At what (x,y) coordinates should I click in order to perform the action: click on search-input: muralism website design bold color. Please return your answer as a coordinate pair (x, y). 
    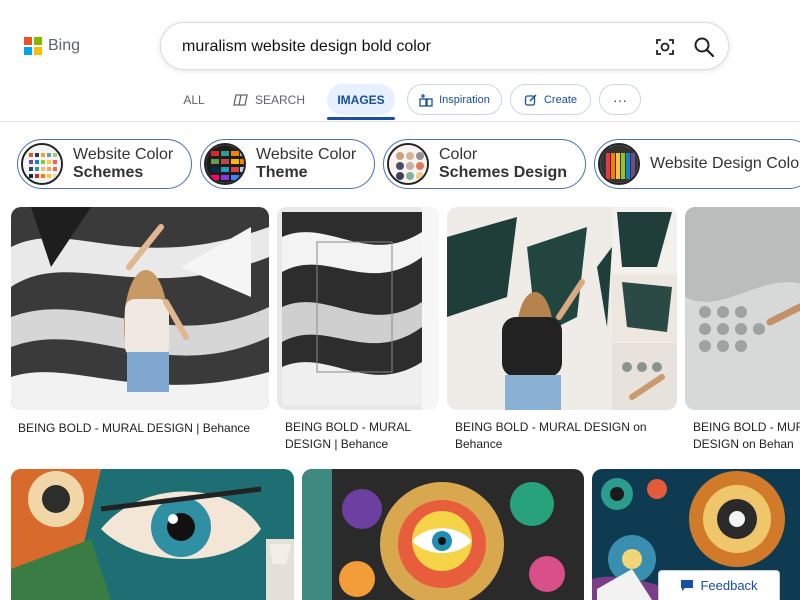
    Looking at the image, I should click on (306, 47).